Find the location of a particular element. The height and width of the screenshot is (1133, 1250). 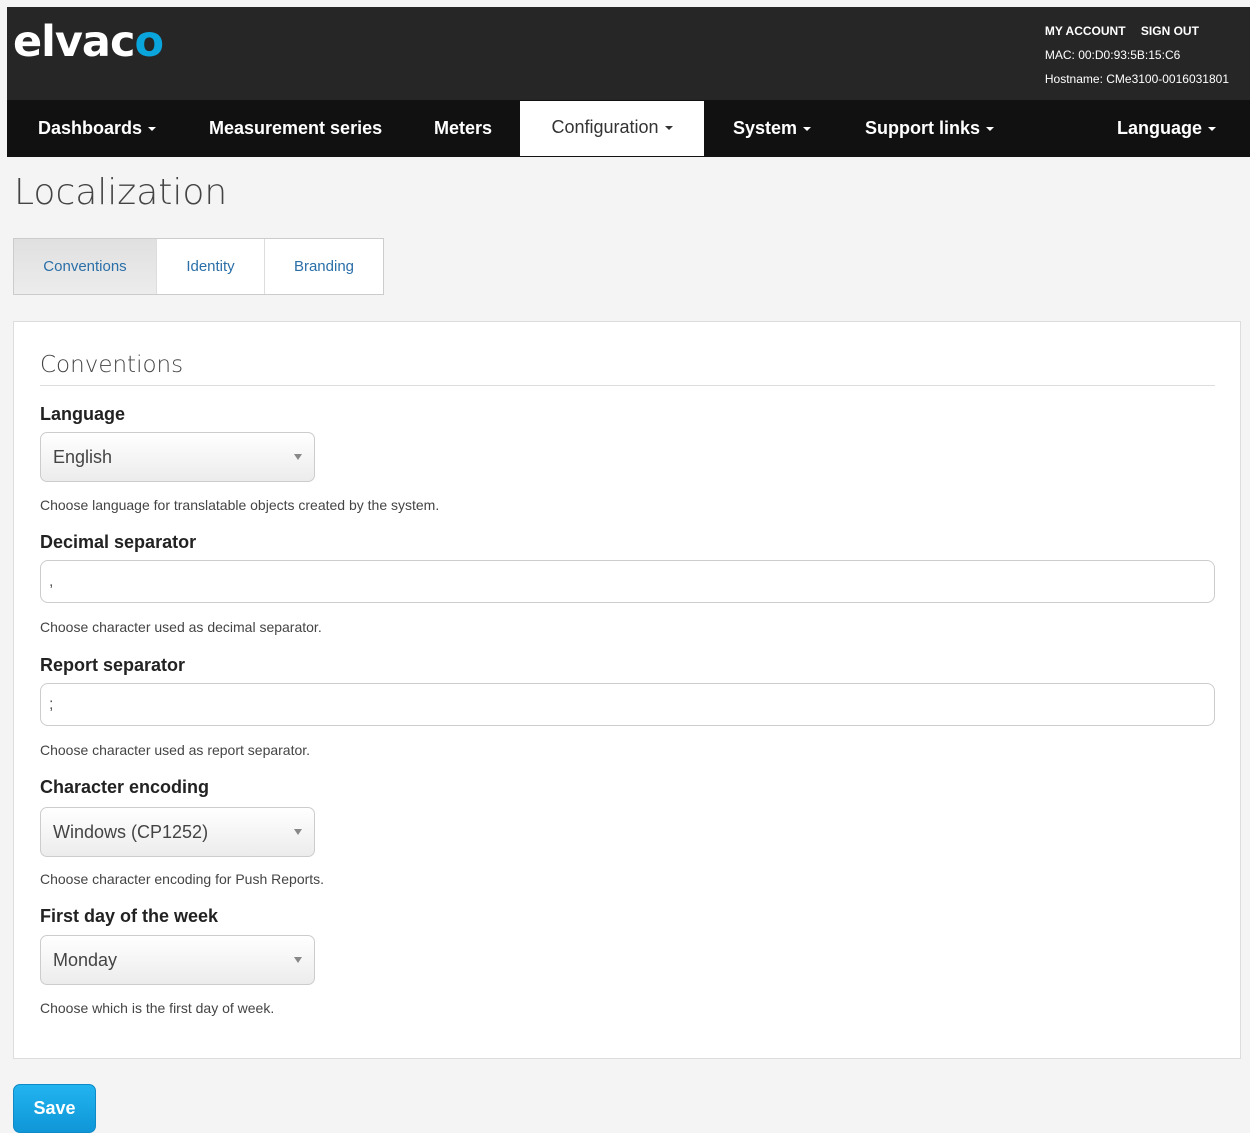

nav-language: Language is located at coordinates (1167, 128).